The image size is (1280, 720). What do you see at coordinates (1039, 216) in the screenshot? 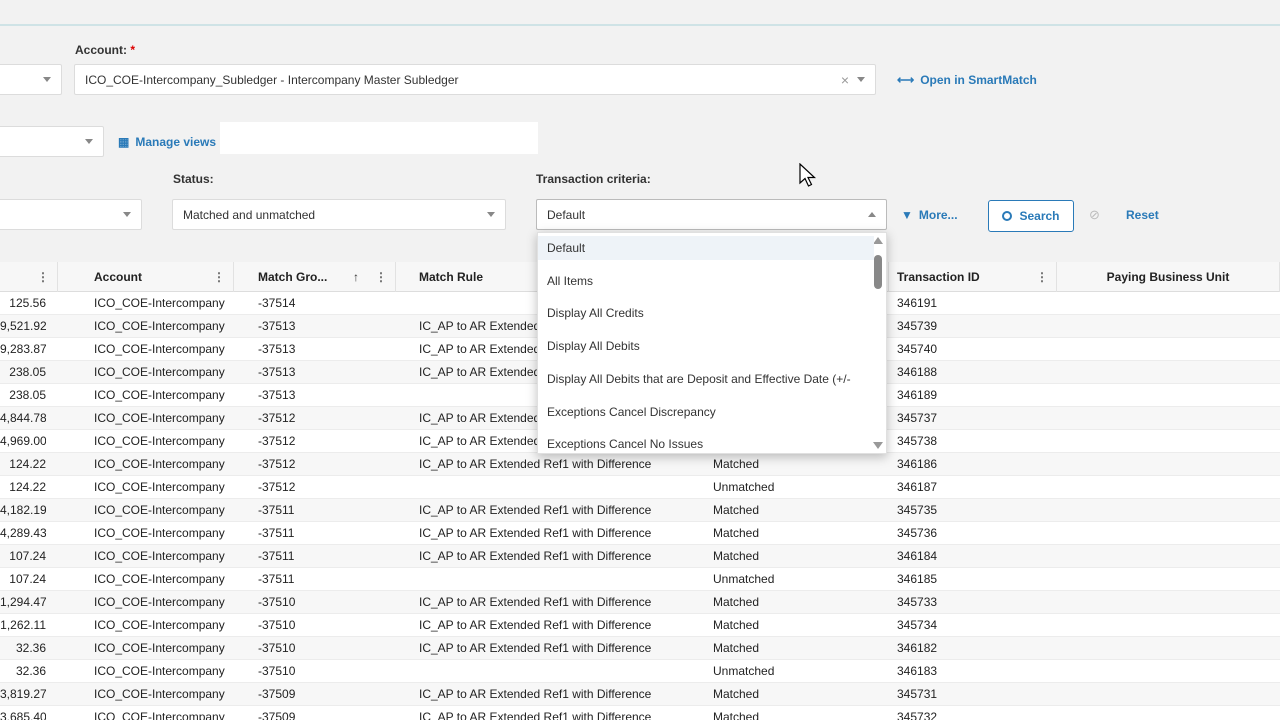
I see `search-button-label: Search` at bounding box center [1039, 216].